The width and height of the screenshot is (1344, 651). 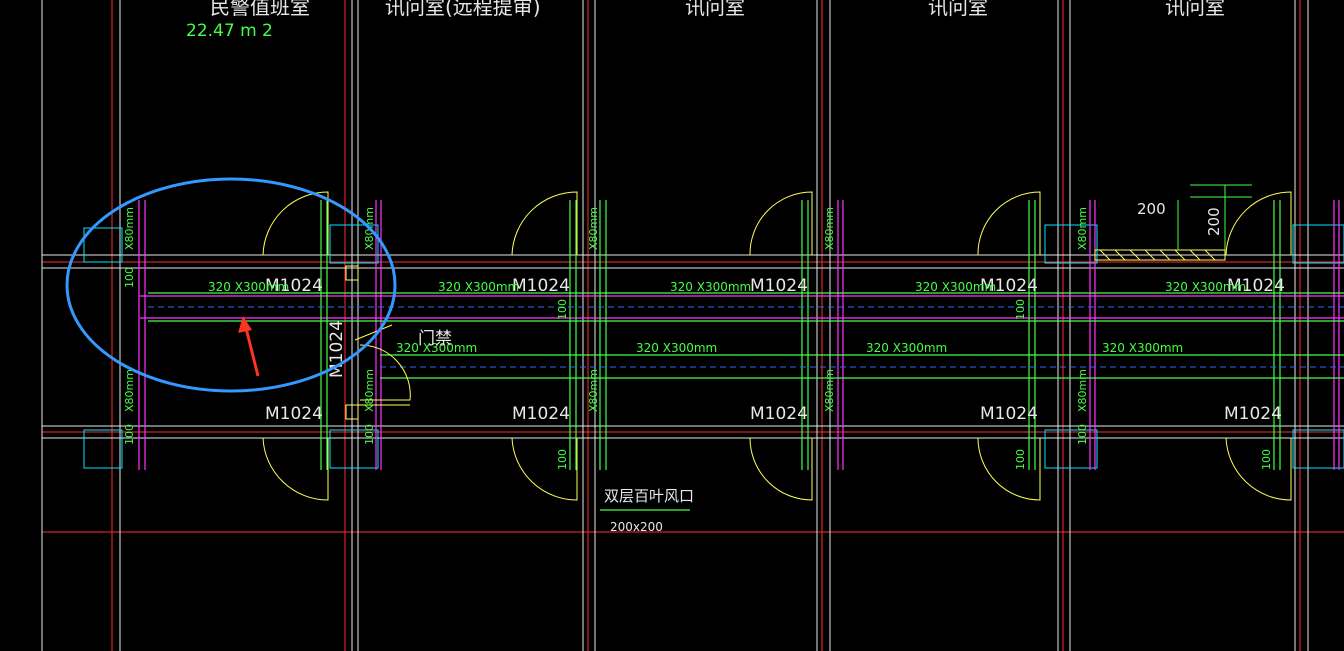 I want to click on red-arrow-icon, so click(x=249, y=346).